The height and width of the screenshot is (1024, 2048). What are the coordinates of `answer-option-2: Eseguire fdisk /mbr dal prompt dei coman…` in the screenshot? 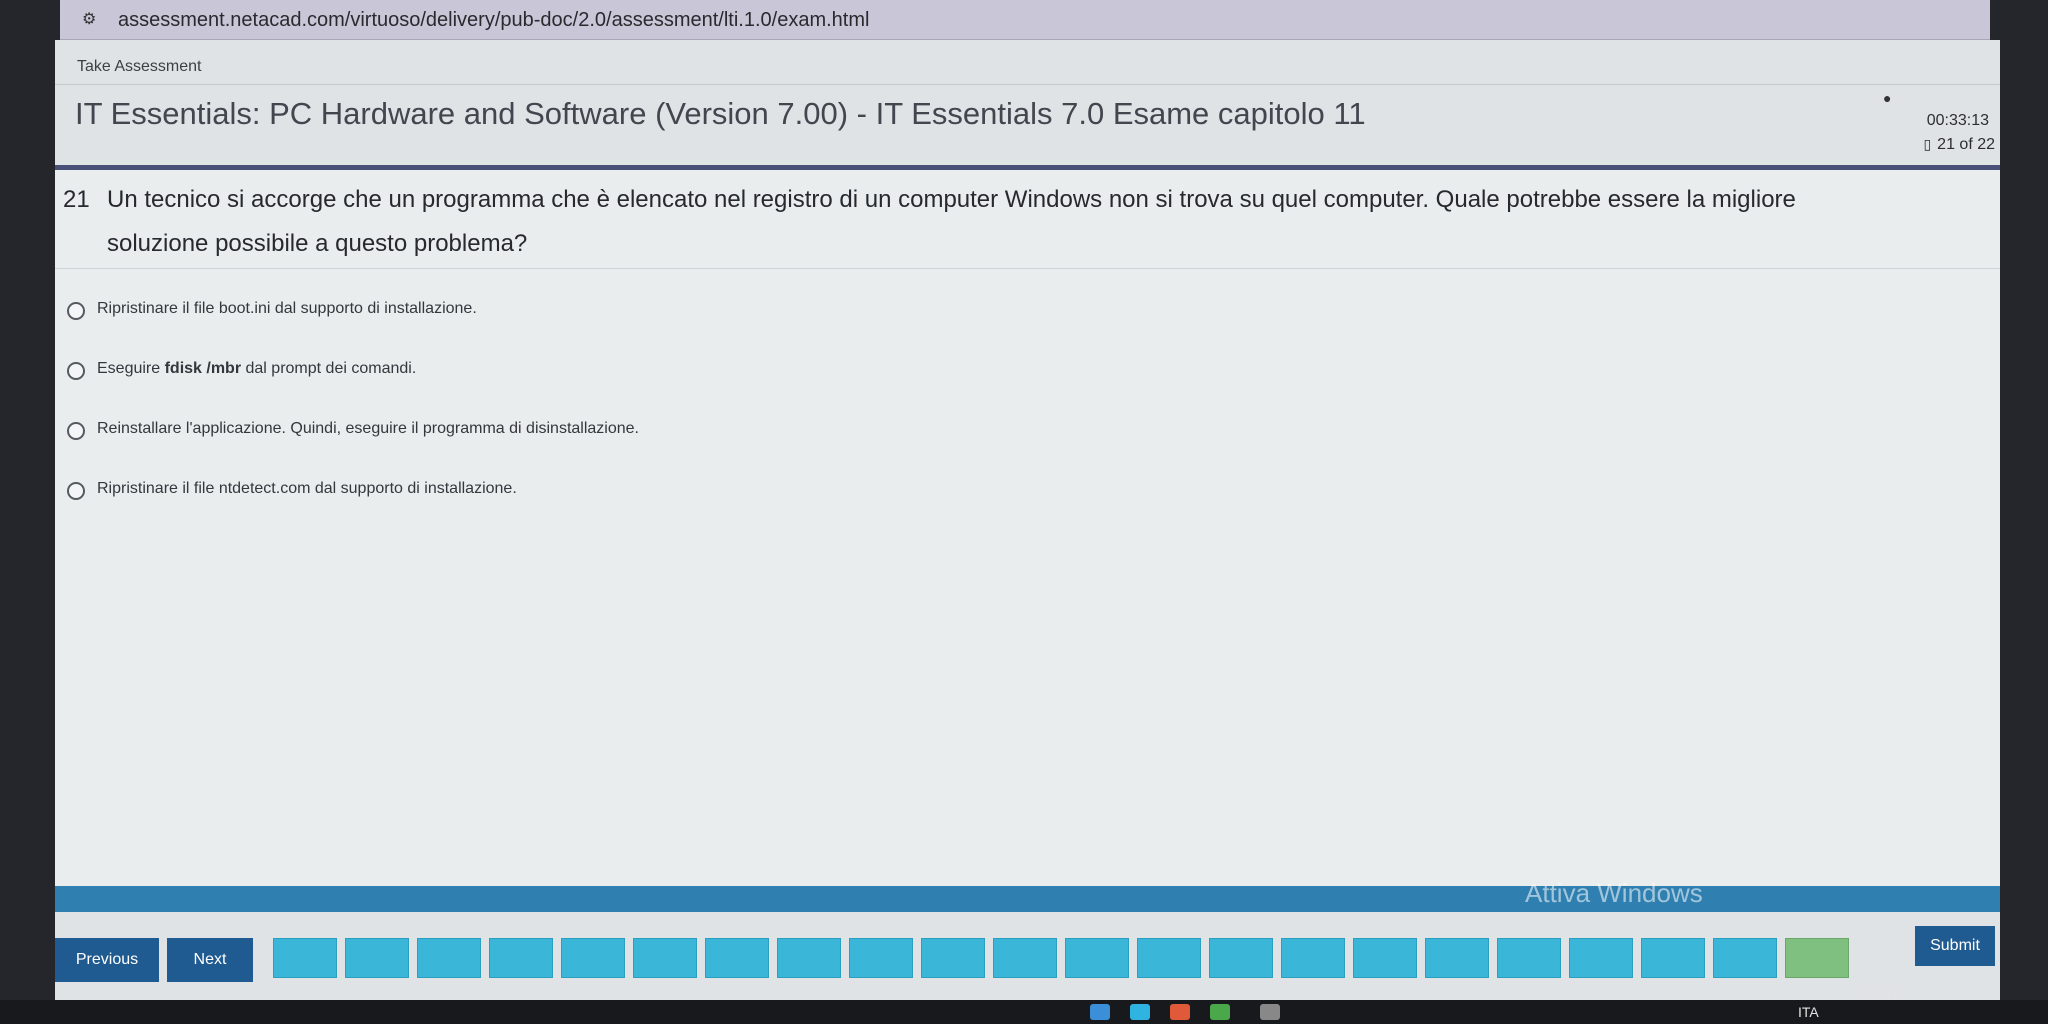 It's located at (517, 371).